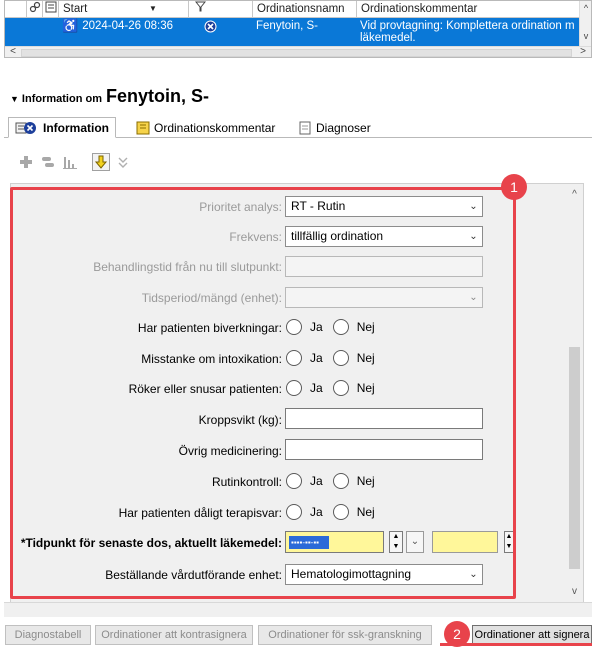 This screenshot has width=595, height=648. Describe the element at coordinates (353, 512) in the screenshot. I see `terapisvar-nej-radio: Nej` at that location.